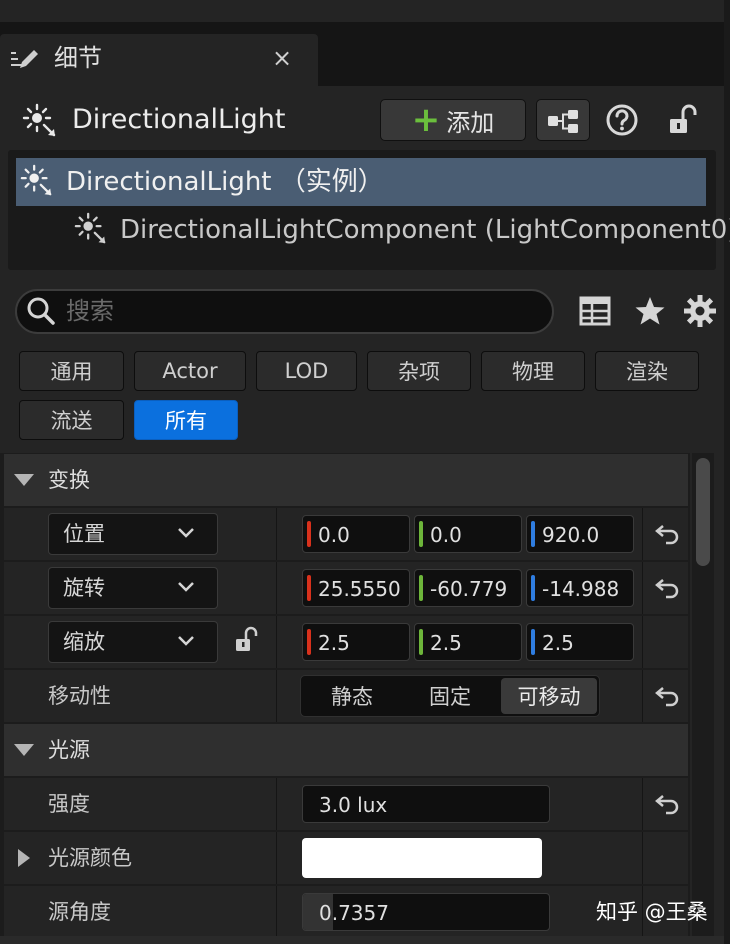  I want to click on source-angle-value: 0.7357, so click(354, 913).